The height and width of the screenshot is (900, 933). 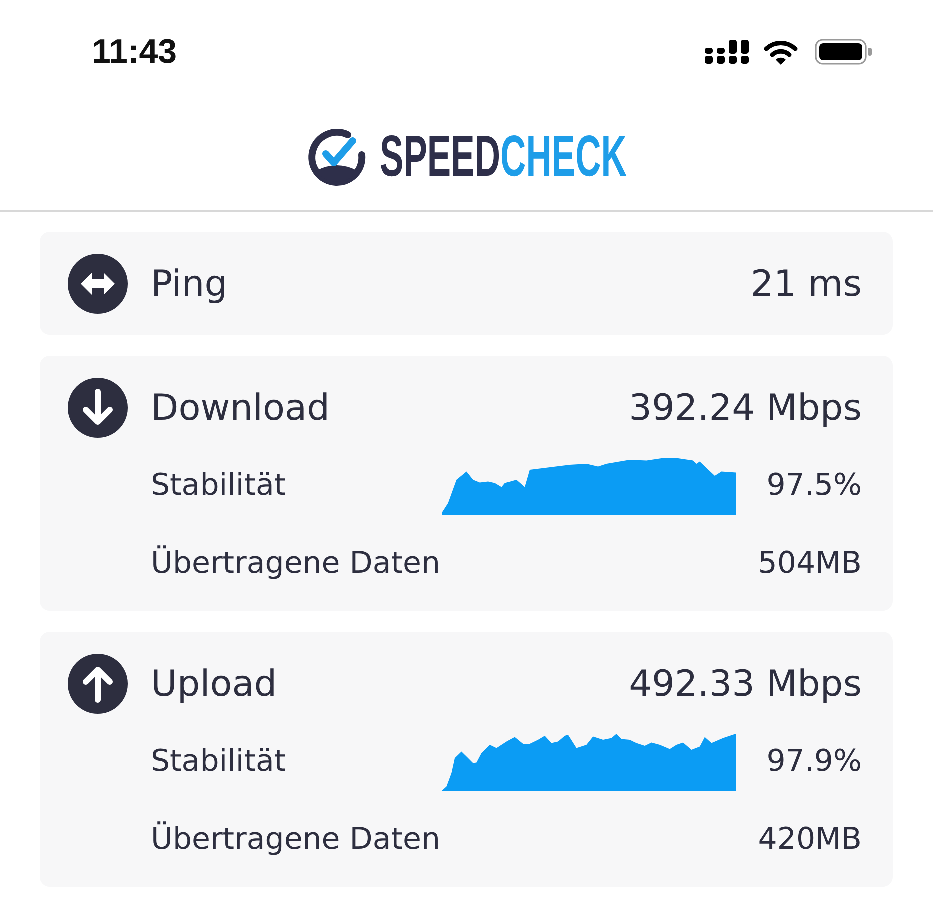 I want to click on logo-text: CHECK, so click(x=563, y=156).